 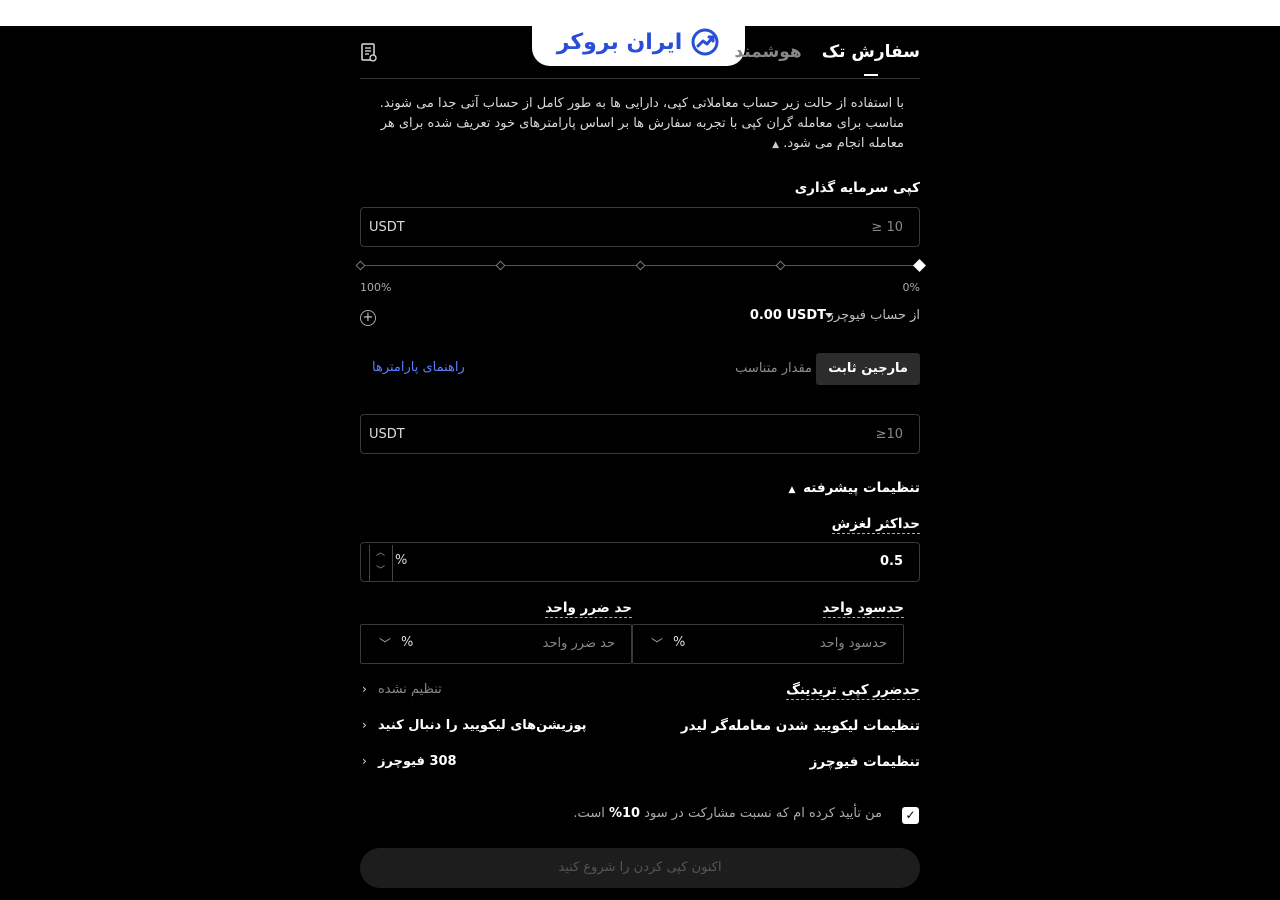 I want to click on take-profit-unit: %, so click(x=679, y=642).